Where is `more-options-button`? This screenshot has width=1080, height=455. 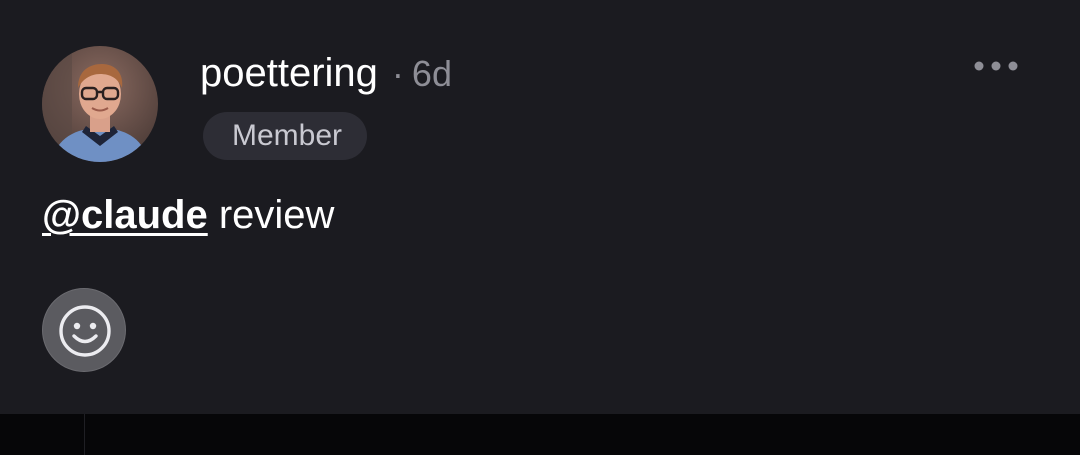 more-options-button is located at coordinates (997, 67).